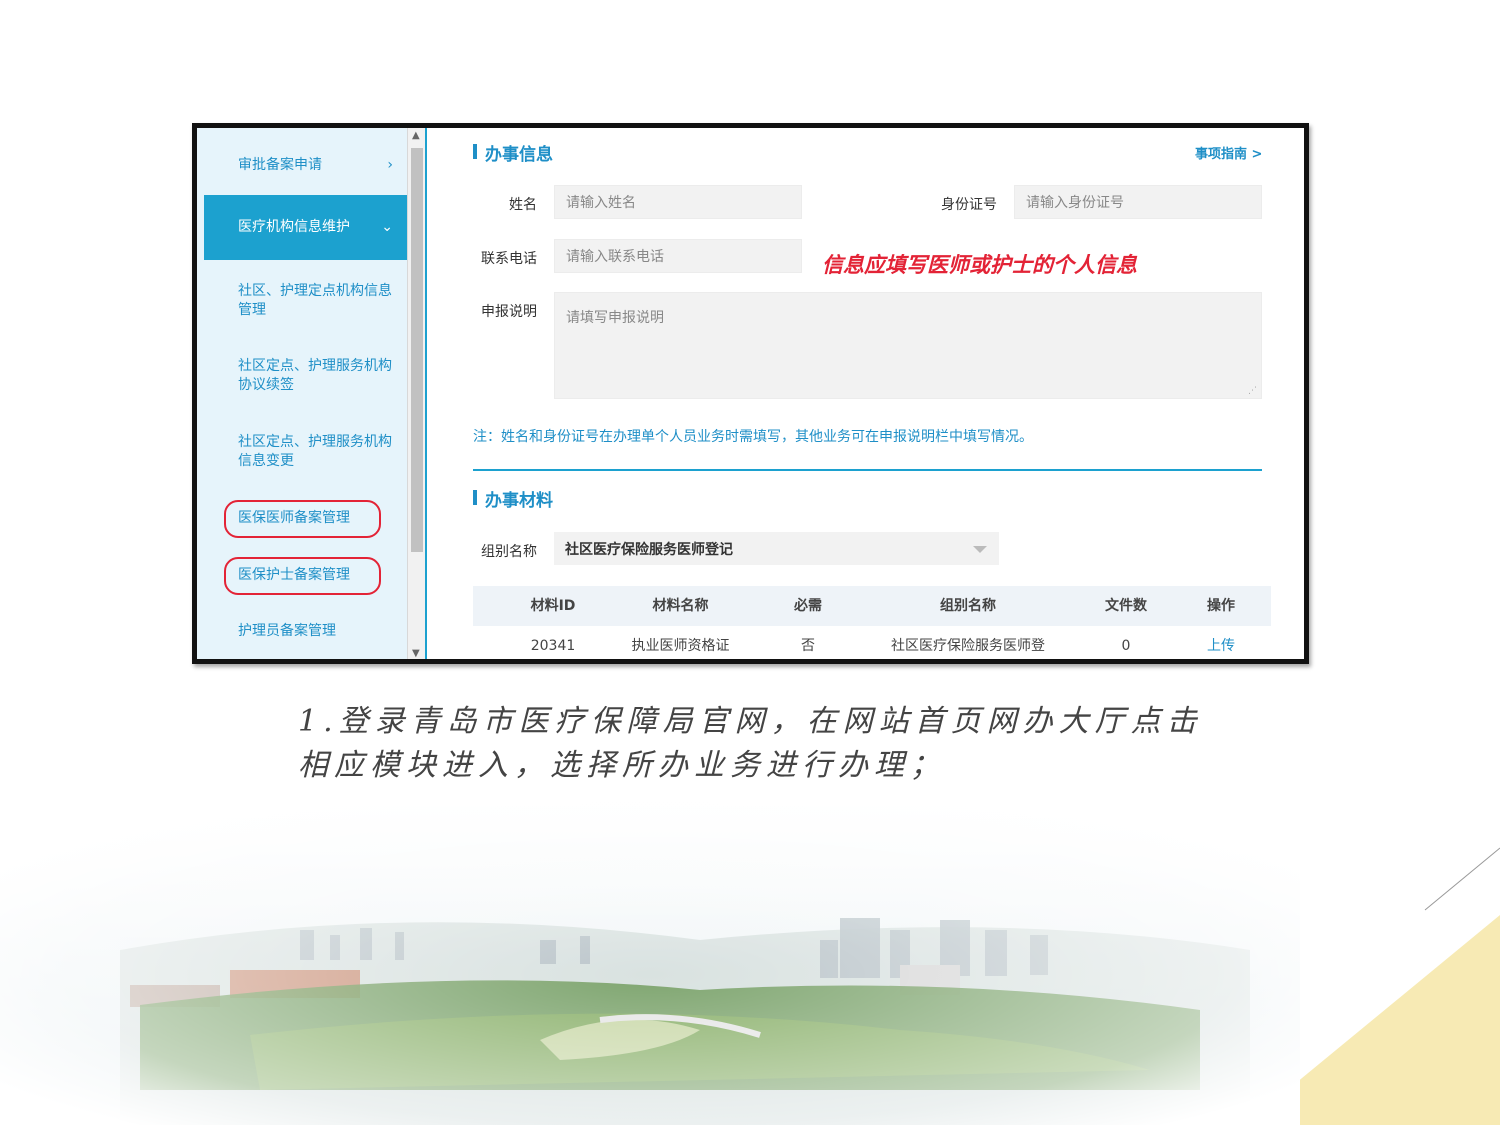 Image resolution: width=1500 pixels, height=1125 pixels. Describe the element at coordinates (315, 451) in the screenshot. I see `sidebar-item-label: 社区定点、护理服务机构信息变更` at that location.